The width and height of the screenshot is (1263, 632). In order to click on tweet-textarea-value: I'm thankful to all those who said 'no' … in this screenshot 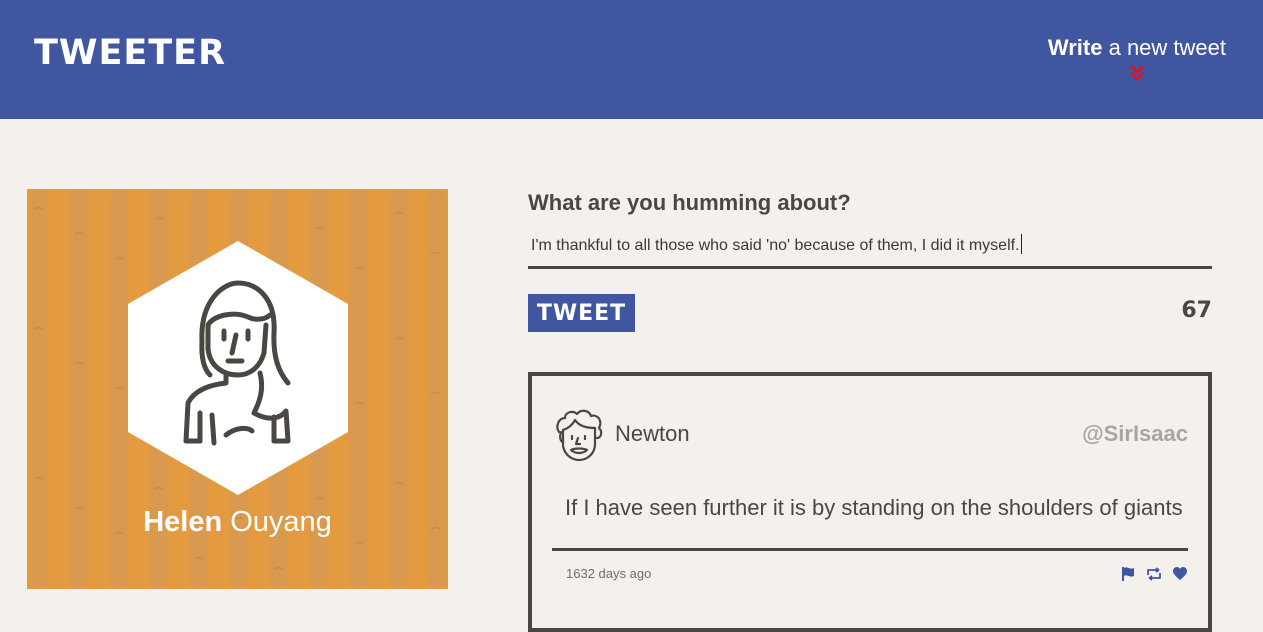, I will do `click(776, 244)`.